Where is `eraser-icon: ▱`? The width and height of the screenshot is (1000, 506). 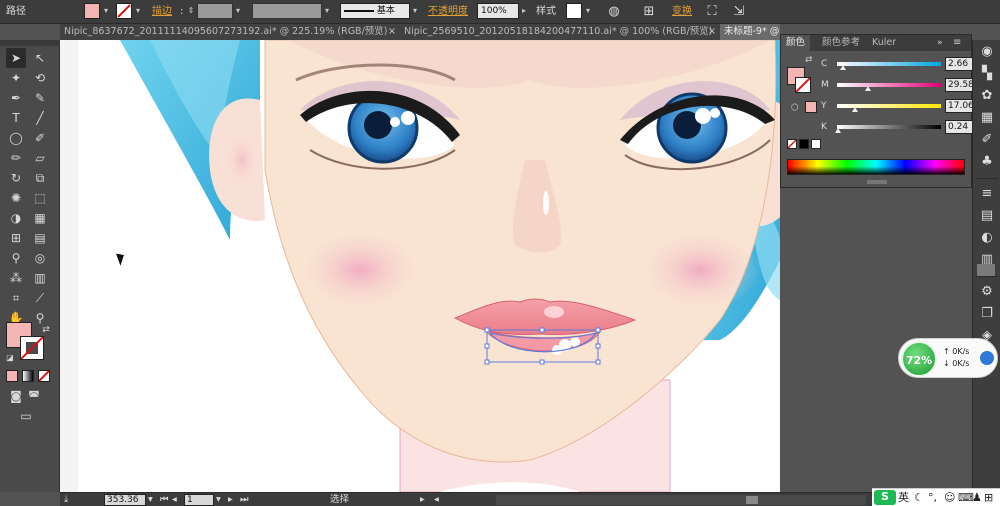
eraser-icon: ▱ is located at coordinates (40, 158).